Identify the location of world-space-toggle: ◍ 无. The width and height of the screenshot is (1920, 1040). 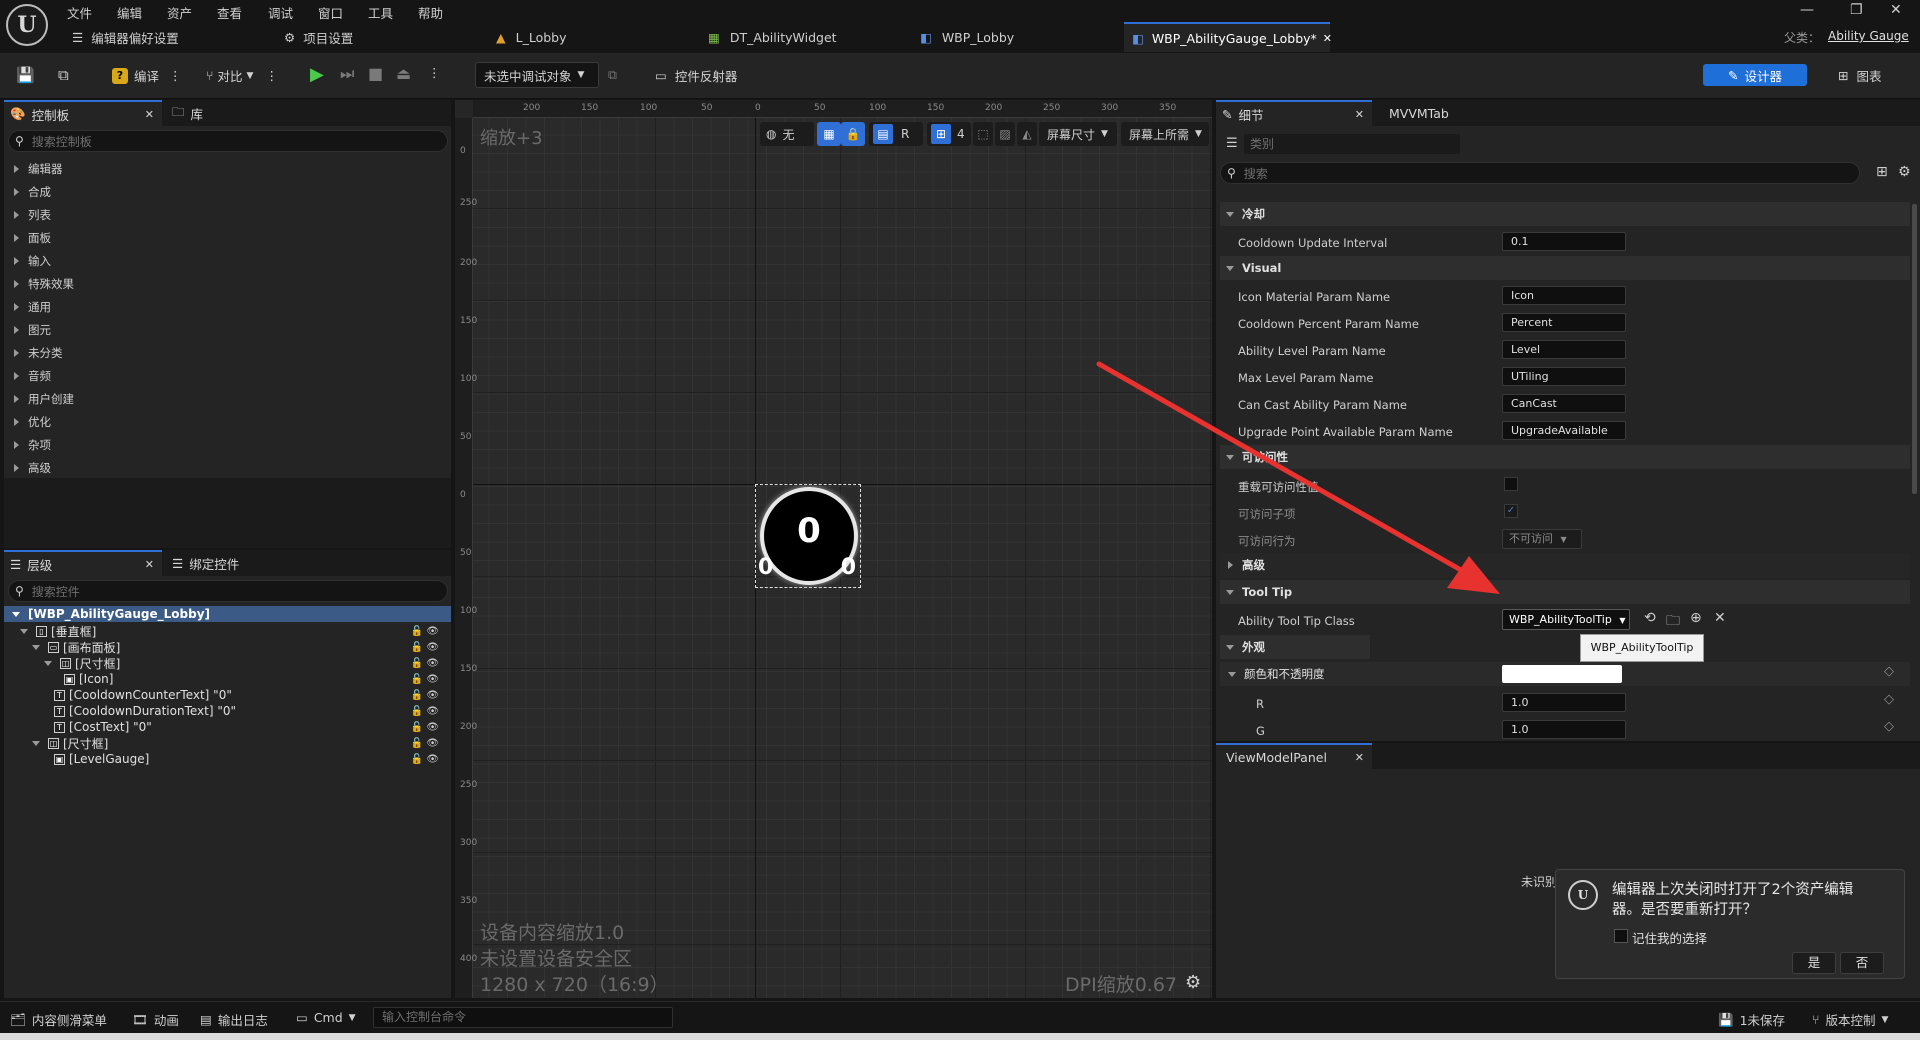
(787, 134).